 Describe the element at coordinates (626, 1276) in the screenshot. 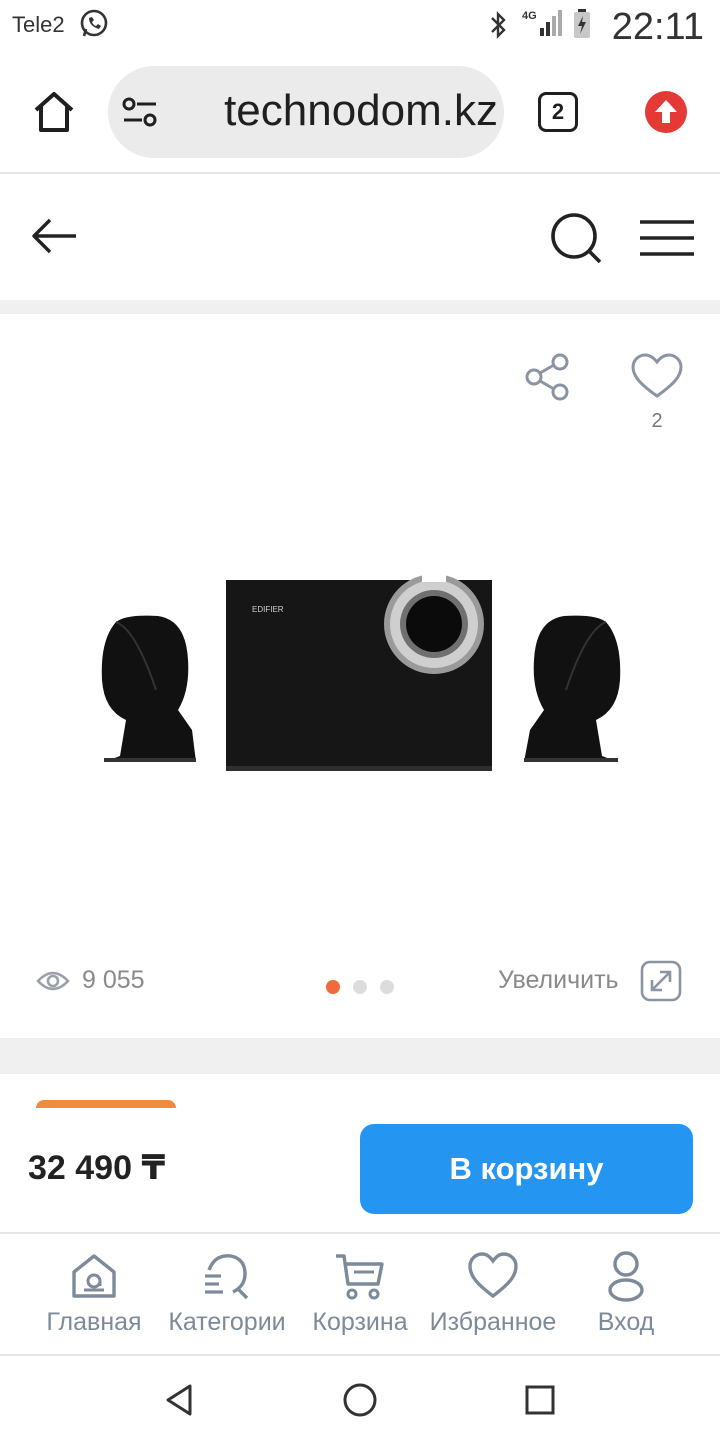

I see `user-icon` at that location.